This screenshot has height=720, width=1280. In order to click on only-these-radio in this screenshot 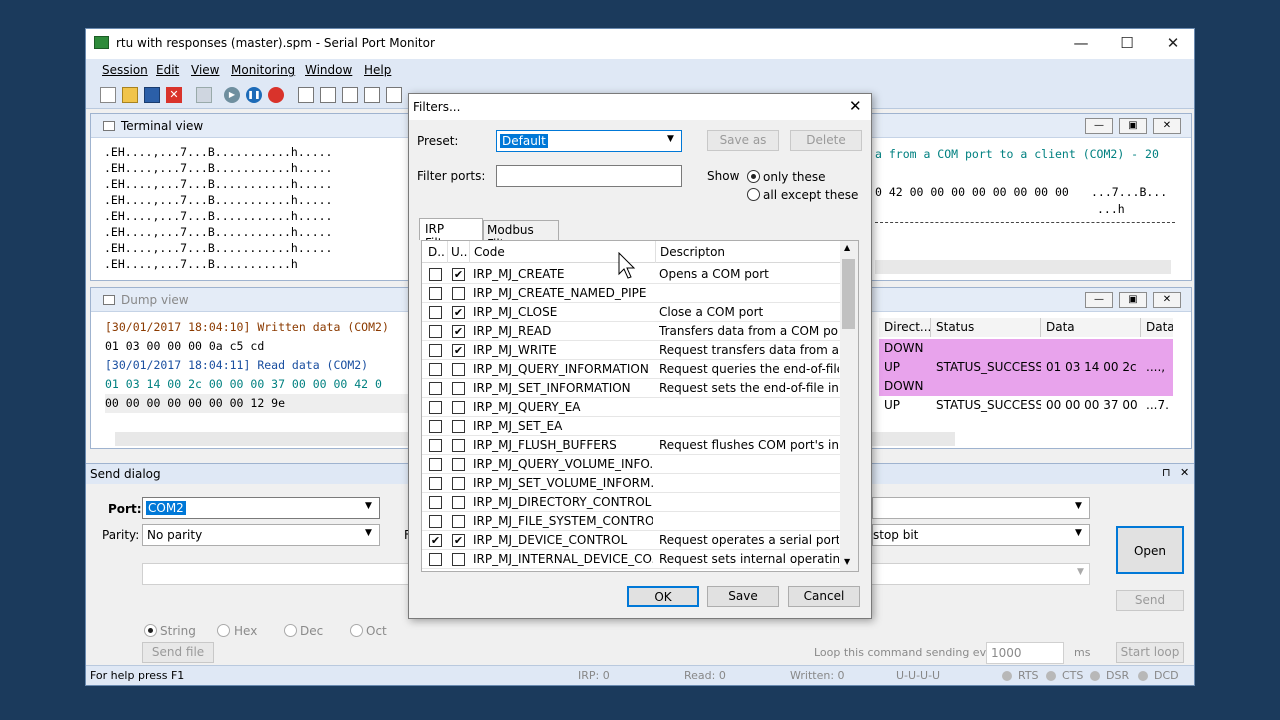, I will do `click(753, 176)`.